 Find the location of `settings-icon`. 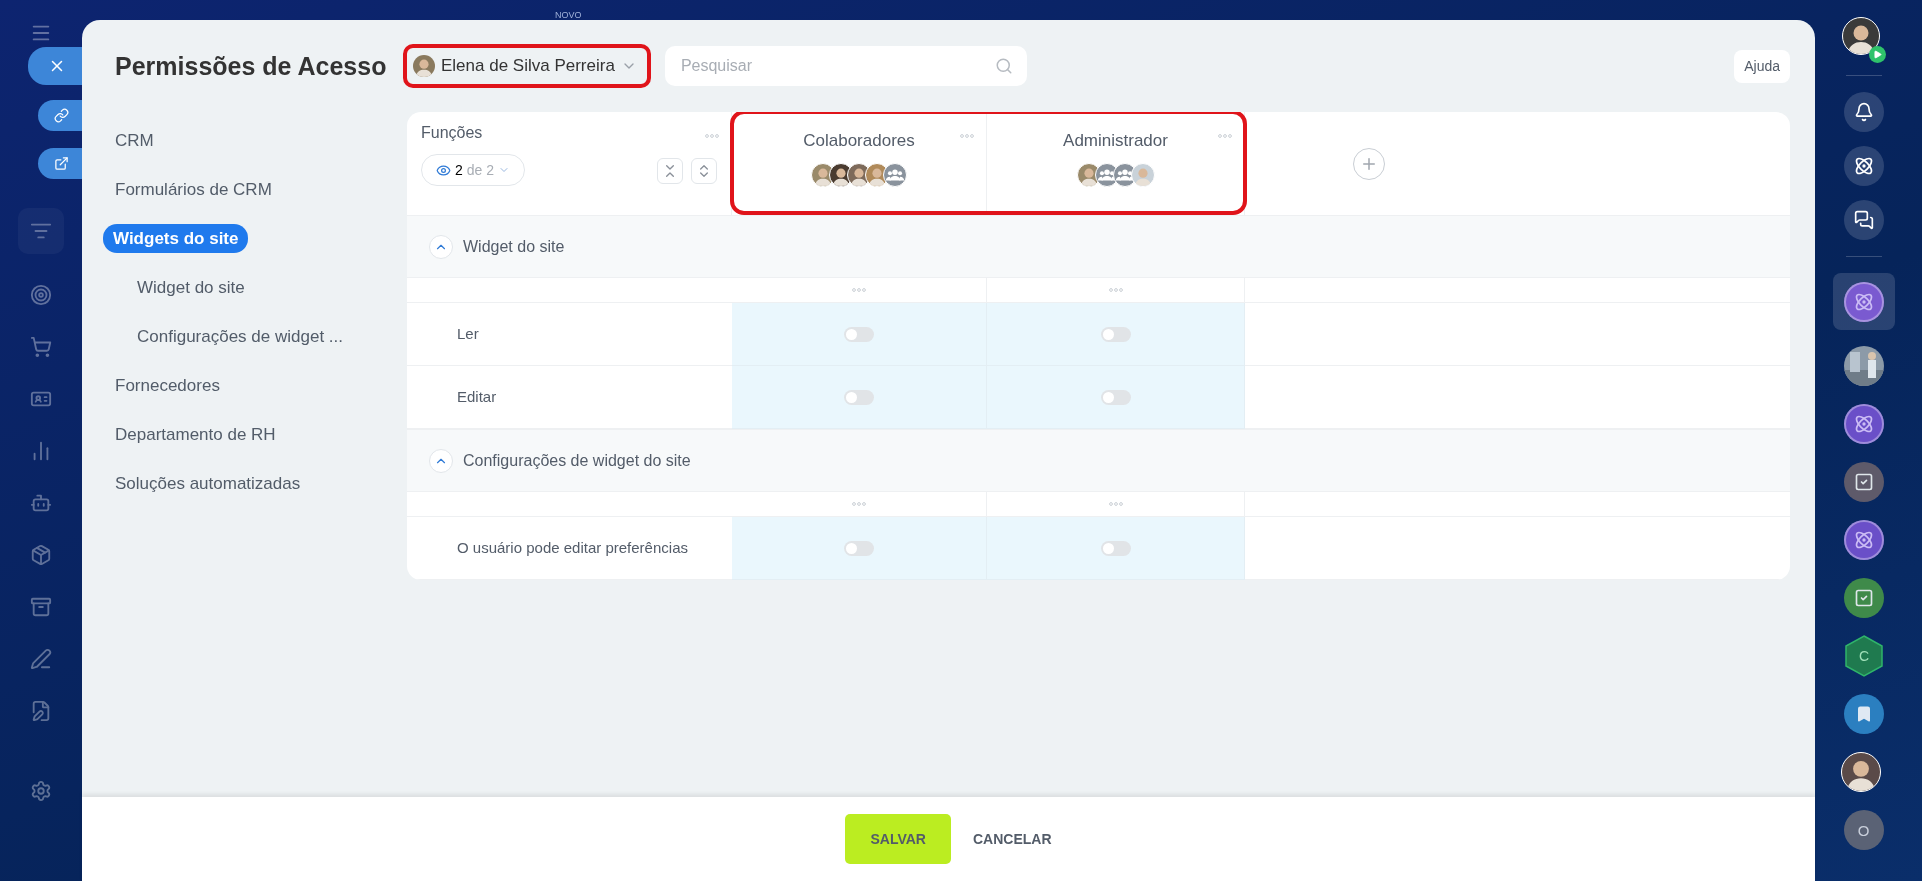

settings-icon is located at coordinates (41, 791).